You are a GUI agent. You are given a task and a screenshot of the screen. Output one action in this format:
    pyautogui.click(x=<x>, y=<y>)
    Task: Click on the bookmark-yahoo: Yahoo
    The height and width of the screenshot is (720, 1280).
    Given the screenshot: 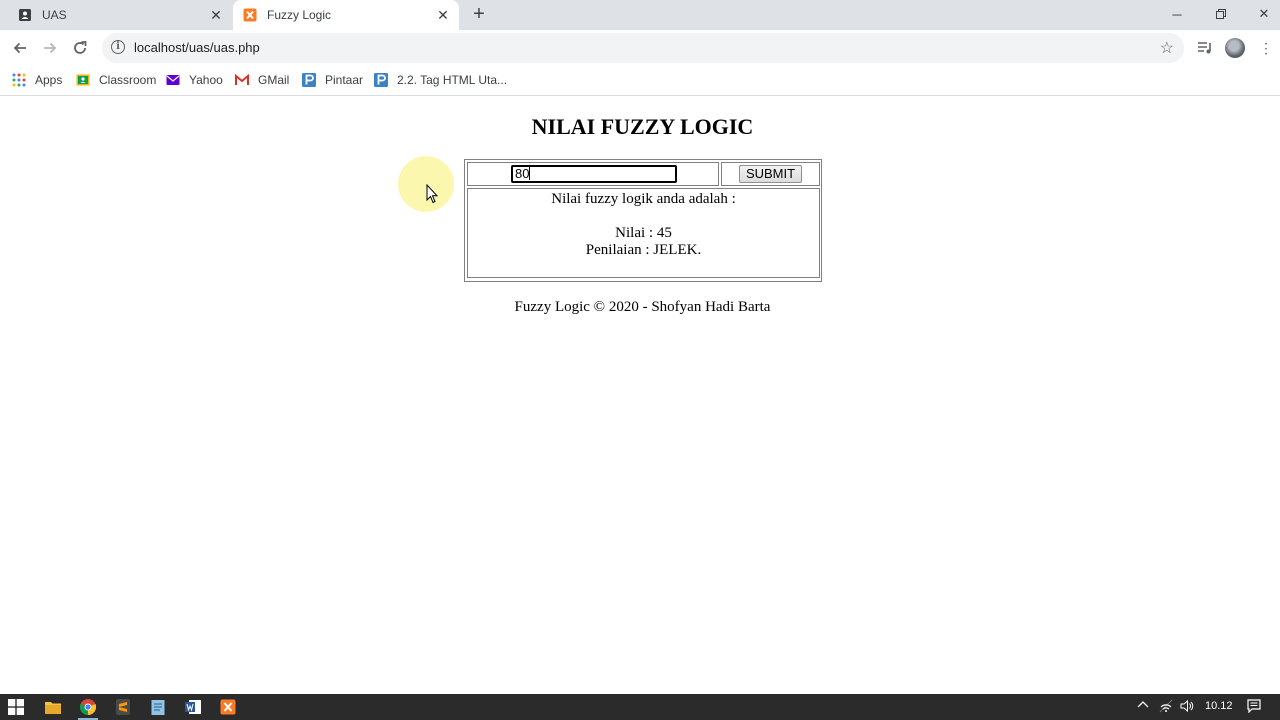 What is the action you would take?
    pyautogui.click(x=194, y=80)
    